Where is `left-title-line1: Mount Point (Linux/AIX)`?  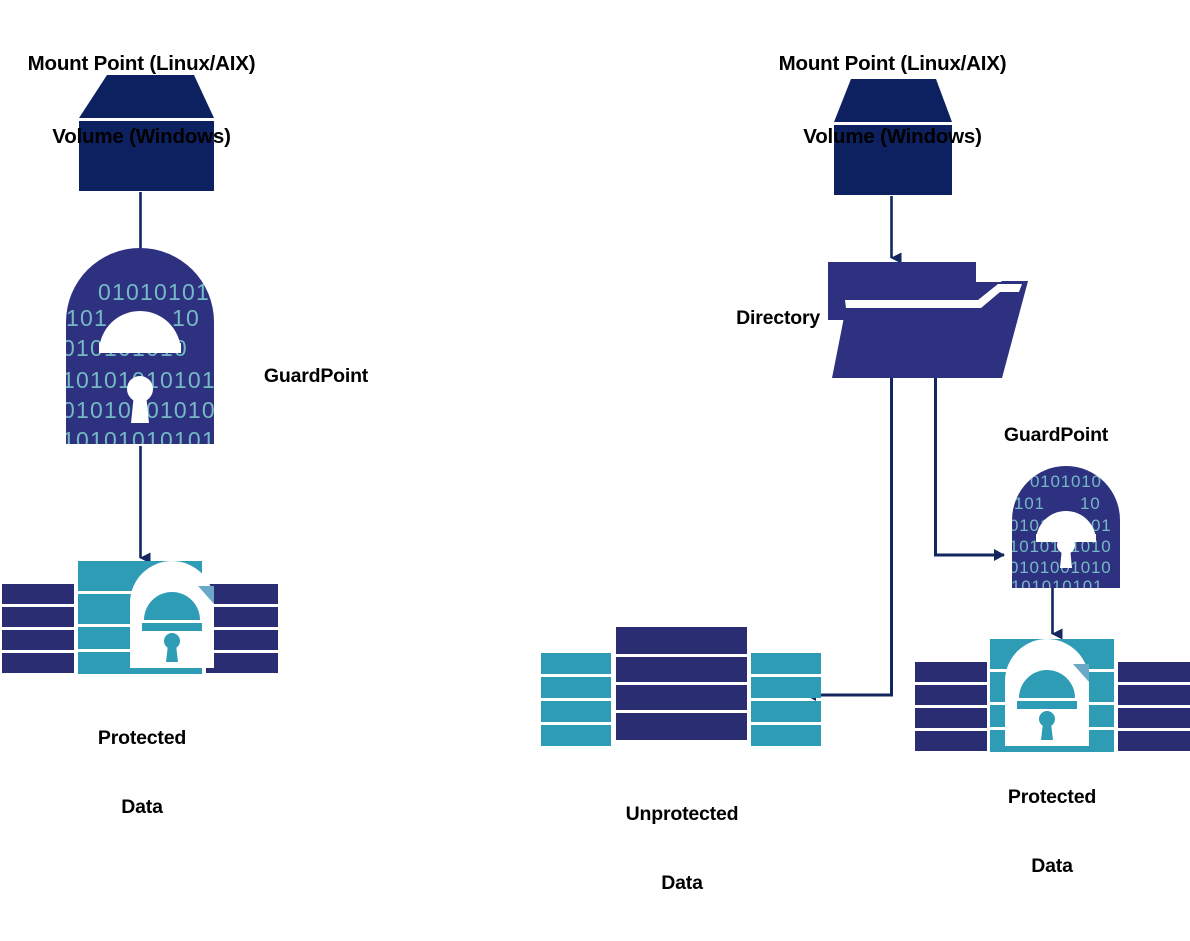 left-title-line1: Mount Point (Linux/AIX) is located at coordinates (141, 64).